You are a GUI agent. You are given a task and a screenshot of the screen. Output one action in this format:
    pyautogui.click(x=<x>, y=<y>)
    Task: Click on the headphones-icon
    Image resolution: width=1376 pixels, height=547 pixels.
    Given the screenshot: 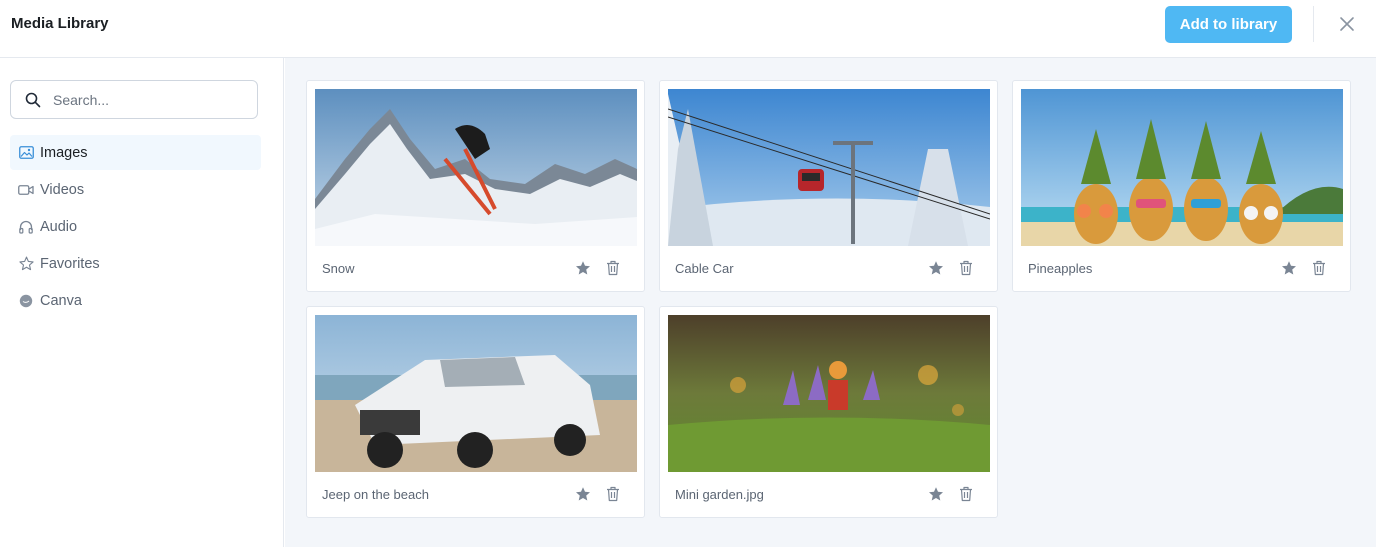 What is the action you would take?
    pyautogui.click(x=26, y=227)
    